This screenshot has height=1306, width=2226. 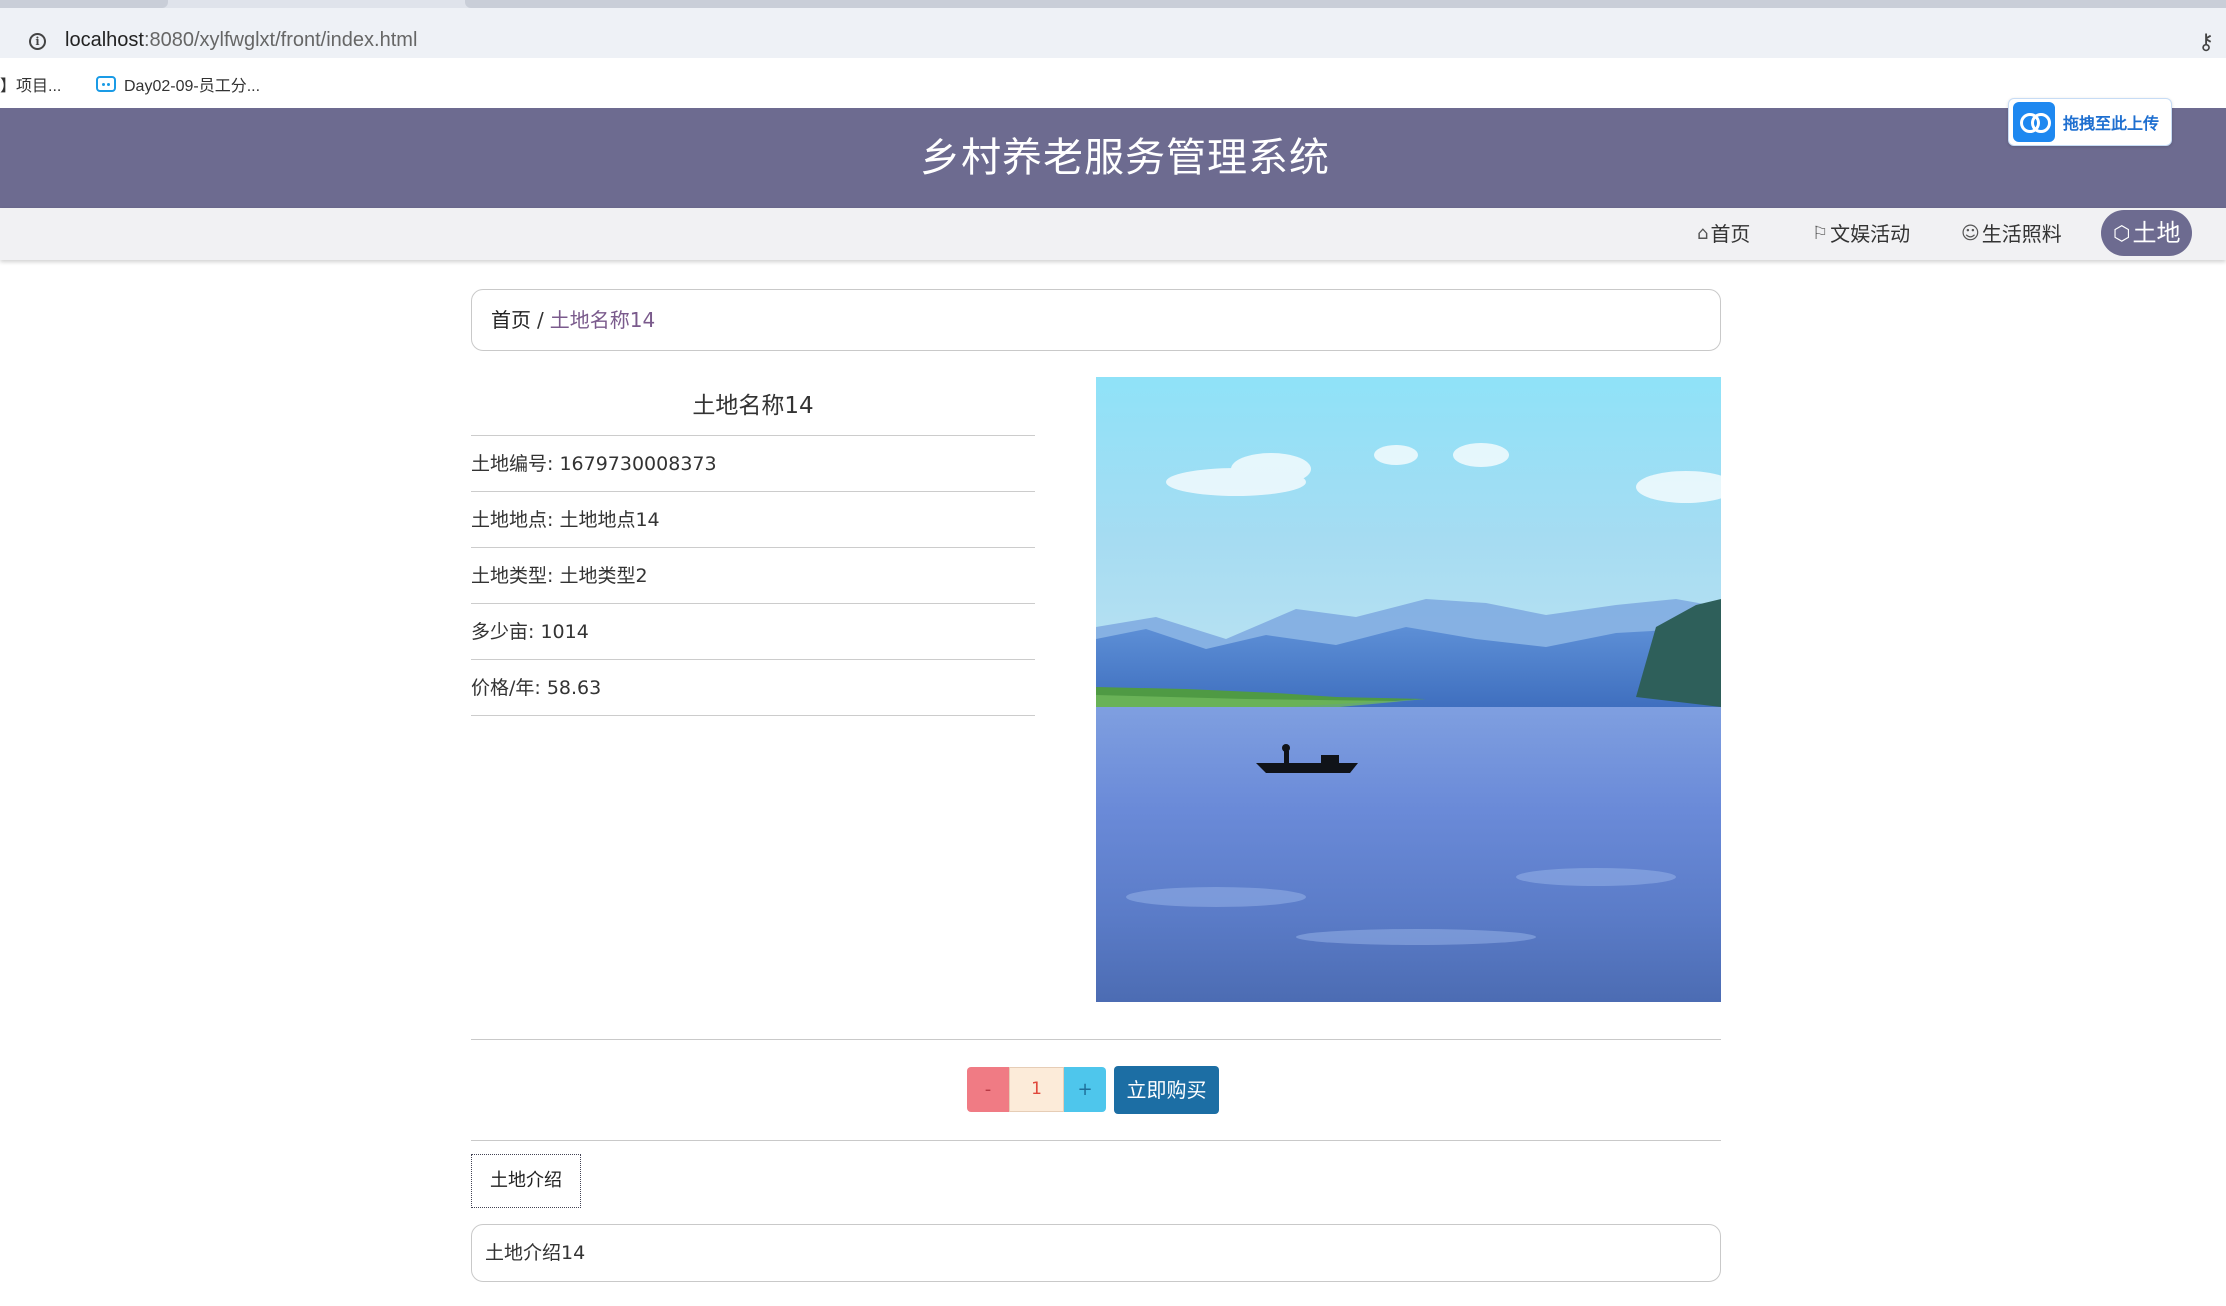 What do you see at coordinates (1113, 234) in the screenshot?
I see `main-nav: ⌂ 首页 ⚐ 文娱活动 ☺ 生活照料 ⬡ 土地` at bounding box center [1113, 234].